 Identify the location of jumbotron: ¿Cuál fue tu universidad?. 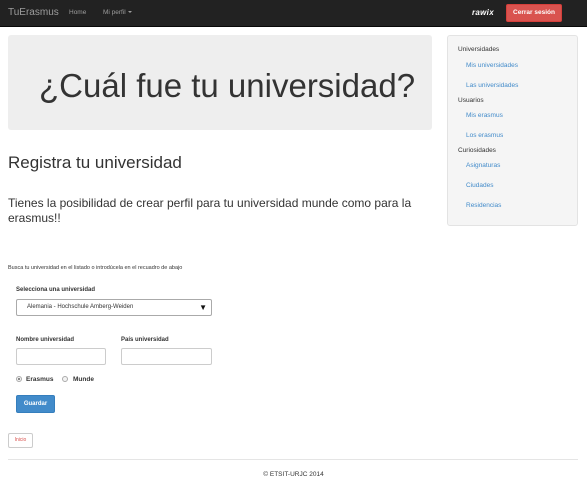
(220, 82).